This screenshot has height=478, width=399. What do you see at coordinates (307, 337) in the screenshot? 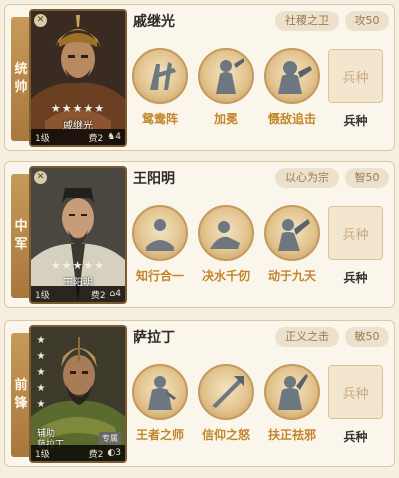
I see `trait-tag: 正义之击` at bounding box center [307, 337].